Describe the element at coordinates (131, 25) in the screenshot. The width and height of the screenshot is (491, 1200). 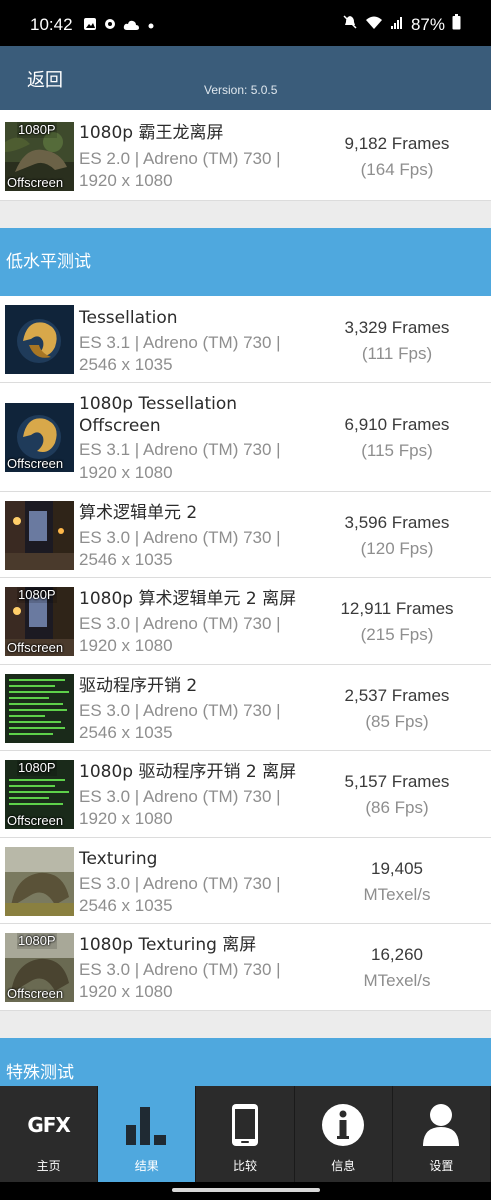
I see `cloud-icon` at that location.